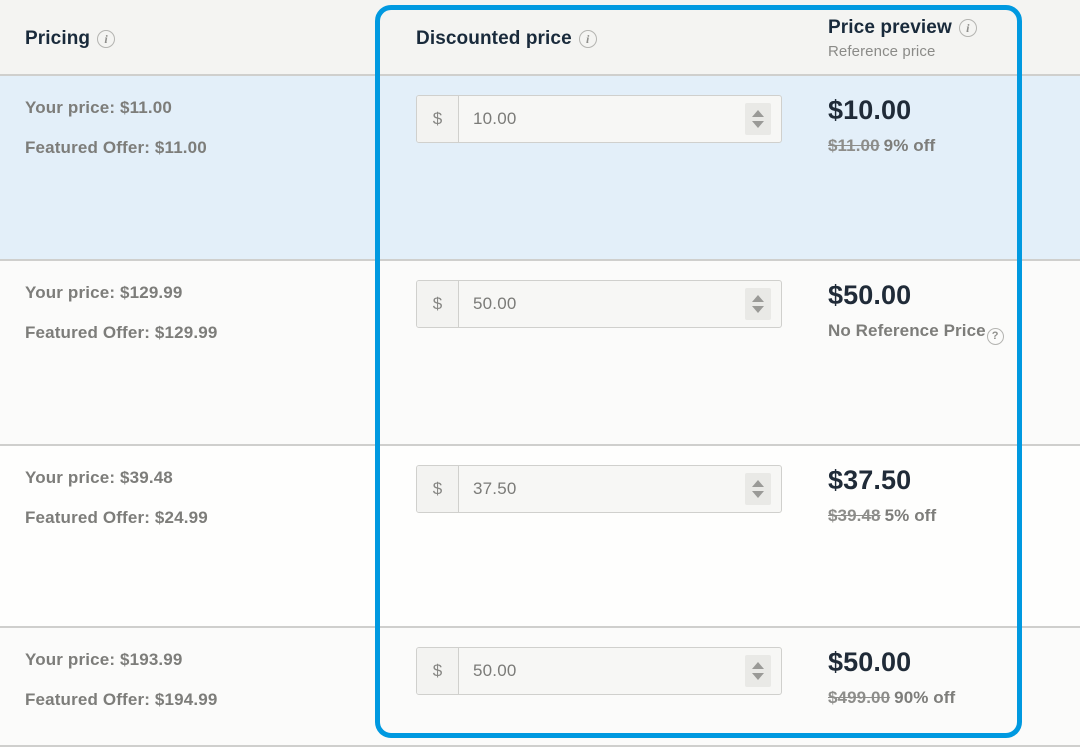 This screenshot has height=747, width=1080. Describe the element at coordinates (859, 697) in the screenshot. I see `reference-price-strikethrough: $499.00` at that location.